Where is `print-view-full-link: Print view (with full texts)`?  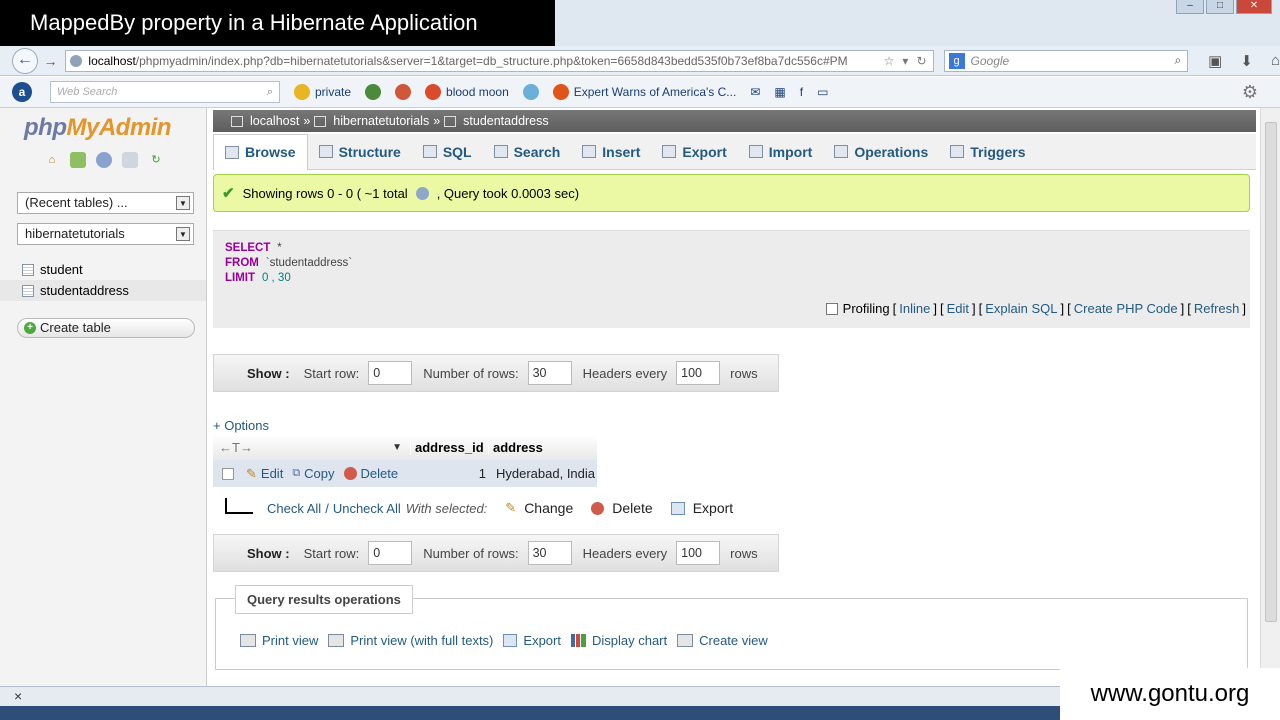 print-view-full-link: Print view (with full texts) is located at coordinates (410, 640).